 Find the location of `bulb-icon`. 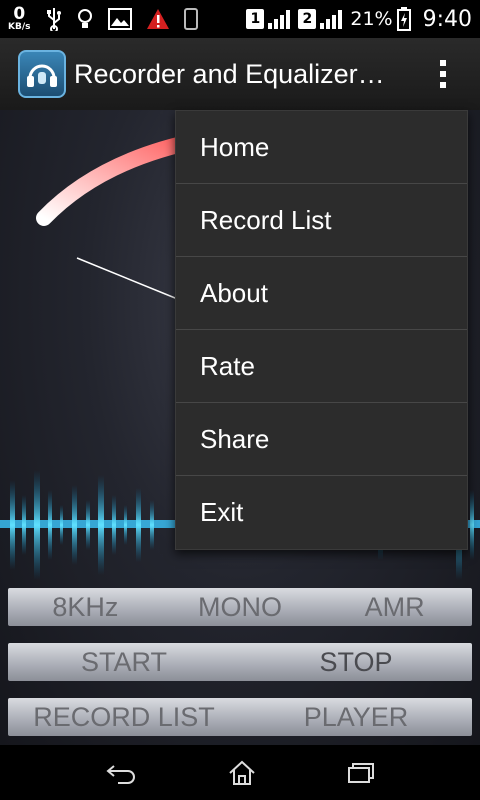

bulb-icon is located at coordinates (85, 18).